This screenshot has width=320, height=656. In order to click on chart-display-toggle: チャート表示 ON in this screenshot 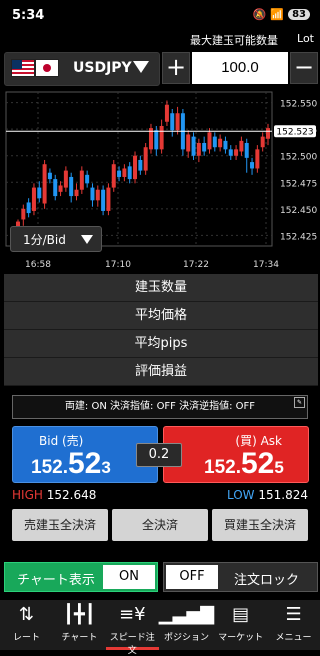, I will do `click(81, 577)`.